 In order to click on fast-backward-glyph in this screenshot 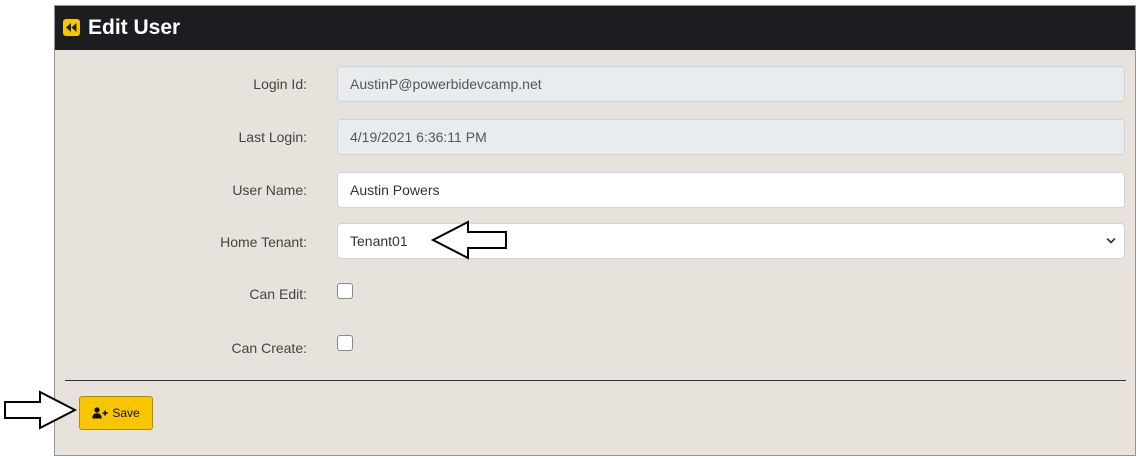, I will do `click(71, 27)`.